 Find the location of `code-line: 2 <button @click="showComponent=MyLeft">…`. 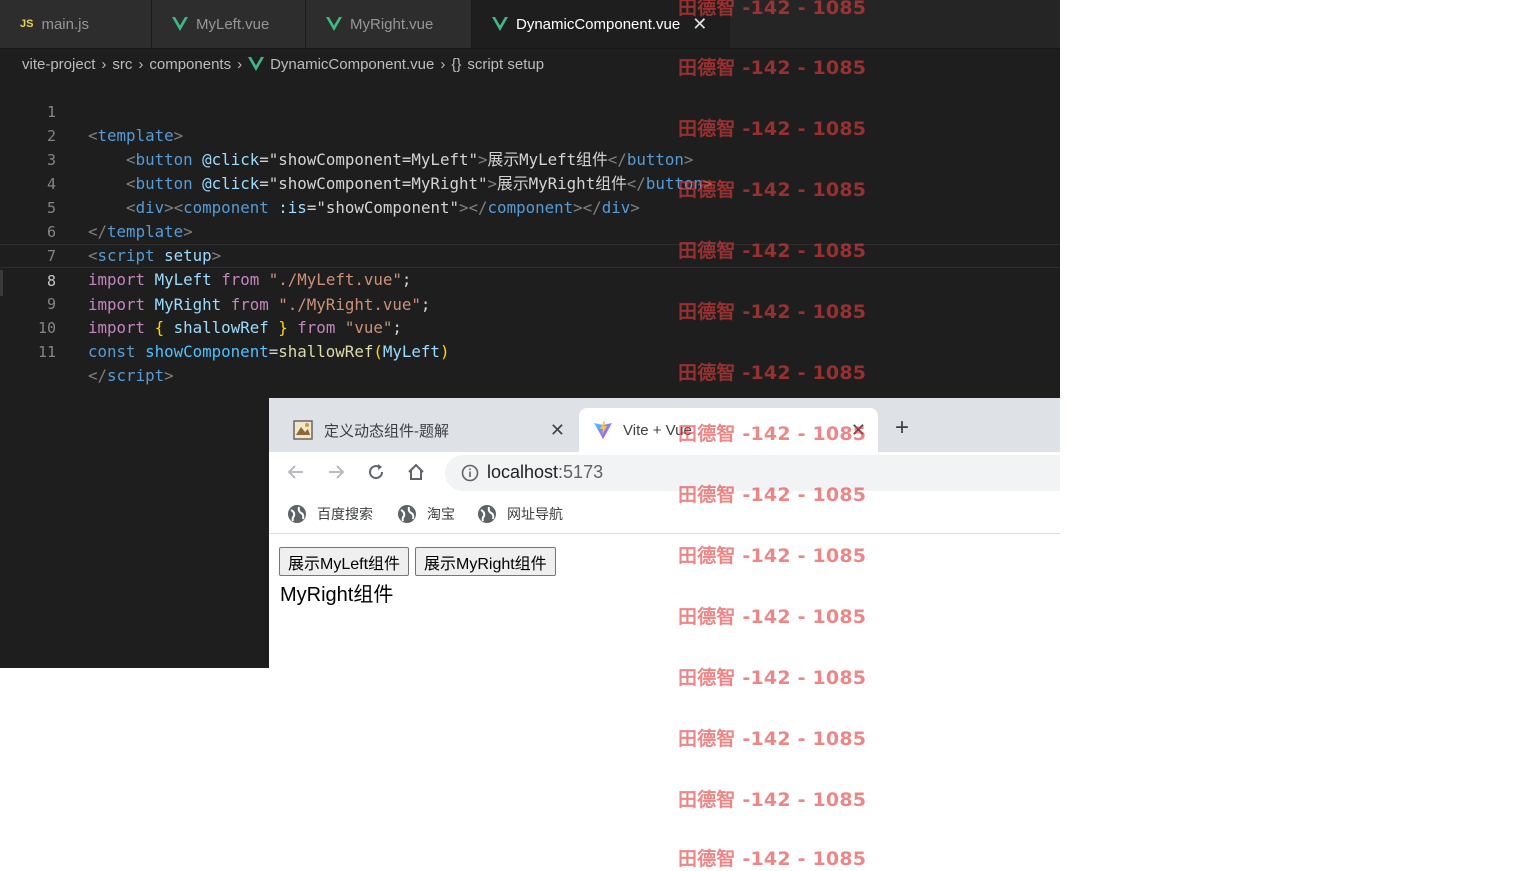

code-line: 2 <button @click="showComponent=MyLeft">… is located at coordinates (530, 134).